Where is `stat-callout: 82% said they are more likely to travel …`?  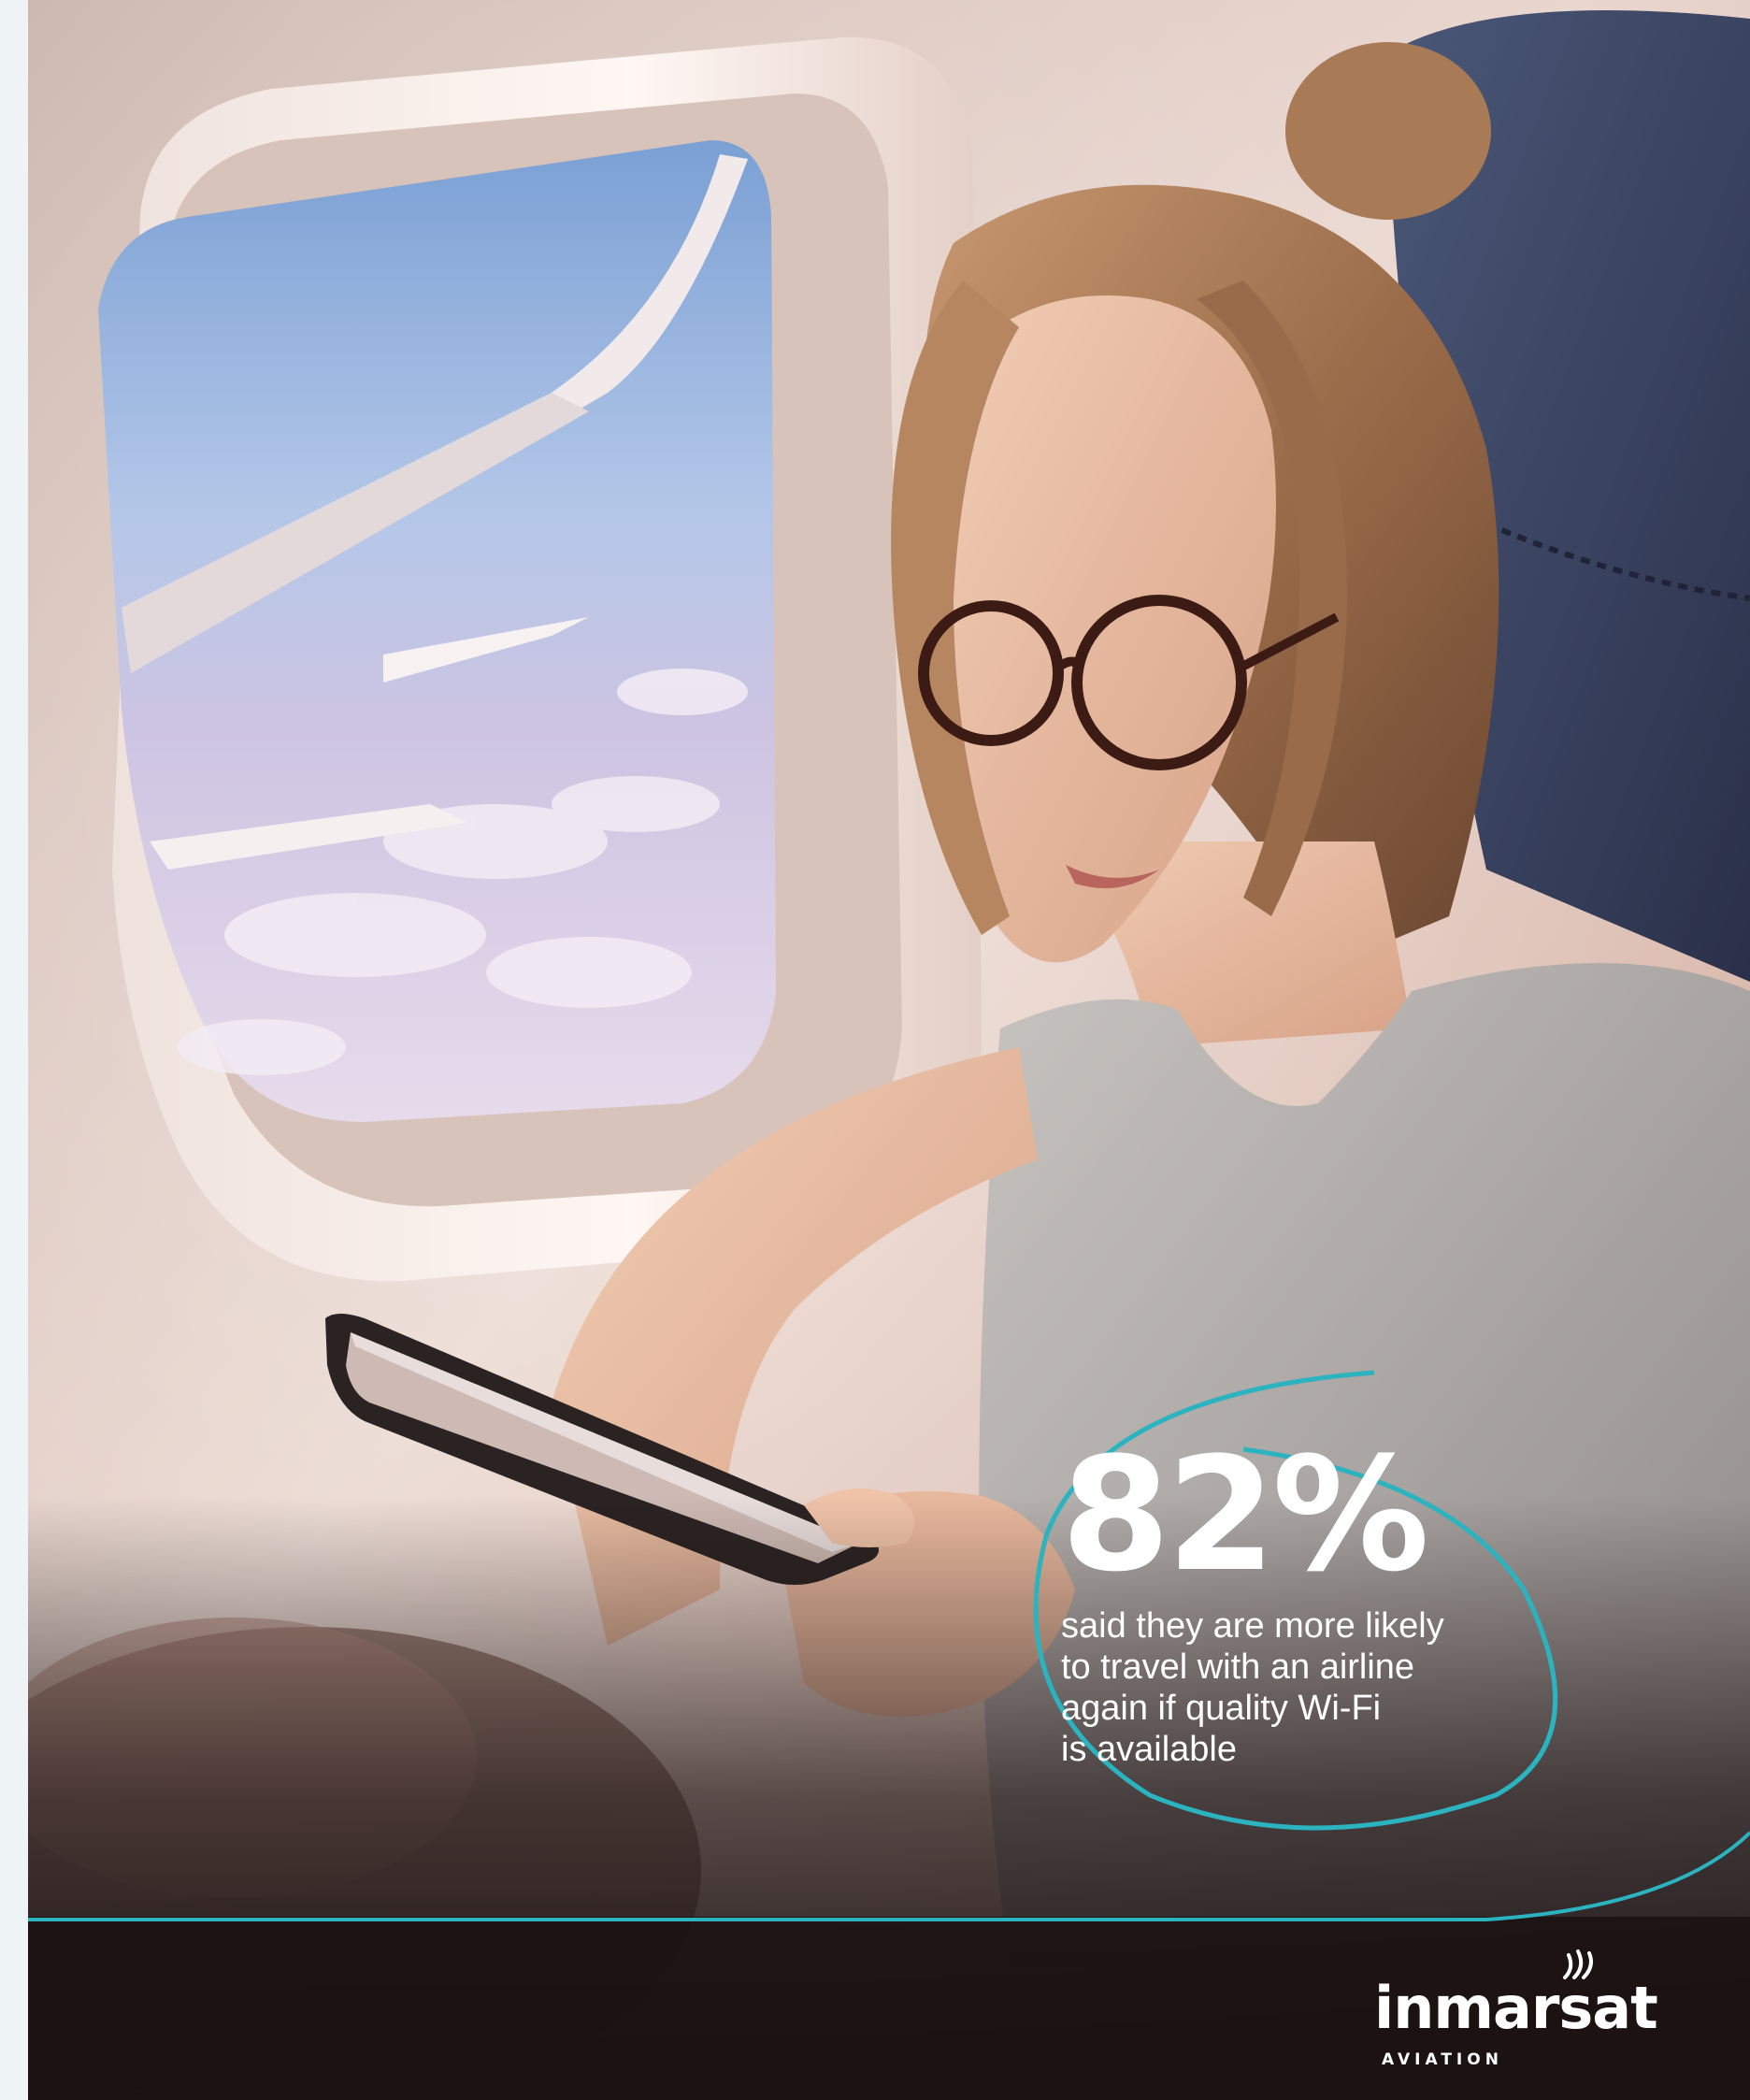 stat-callout: 82% said they are more likely to travel … is located at coordinates (1304, 1602).